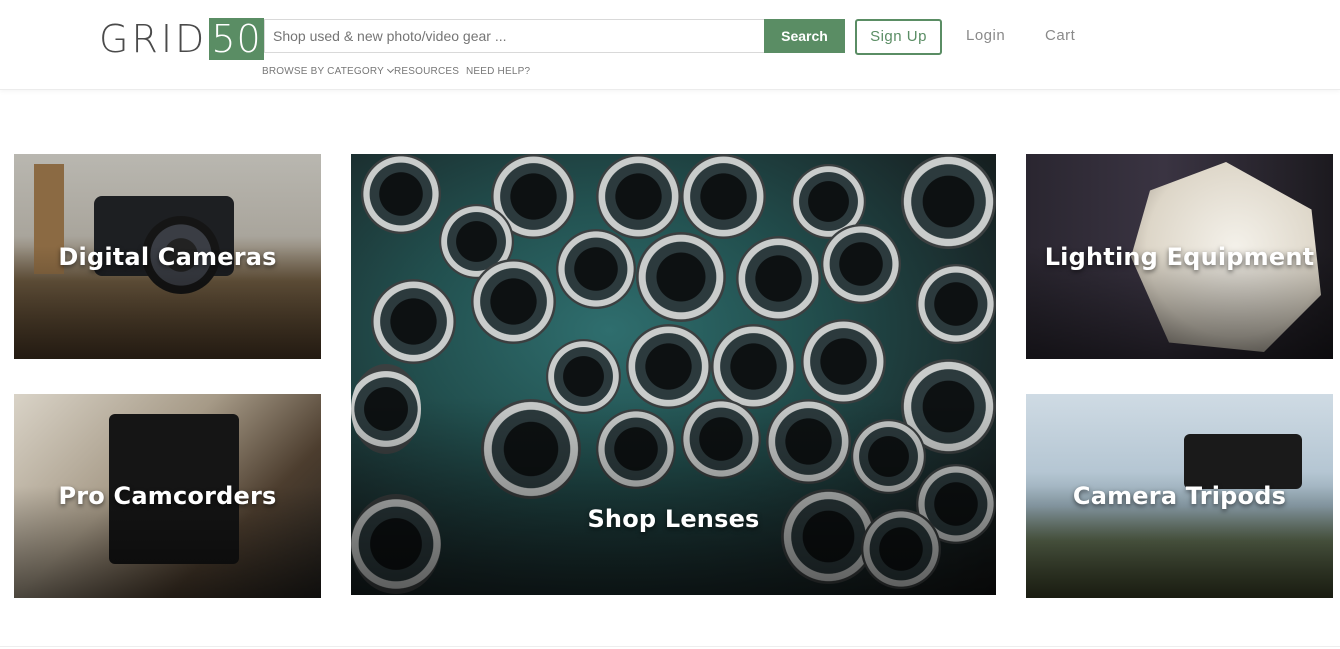  I want to click on chevron-down-icon, so click(390, 69).